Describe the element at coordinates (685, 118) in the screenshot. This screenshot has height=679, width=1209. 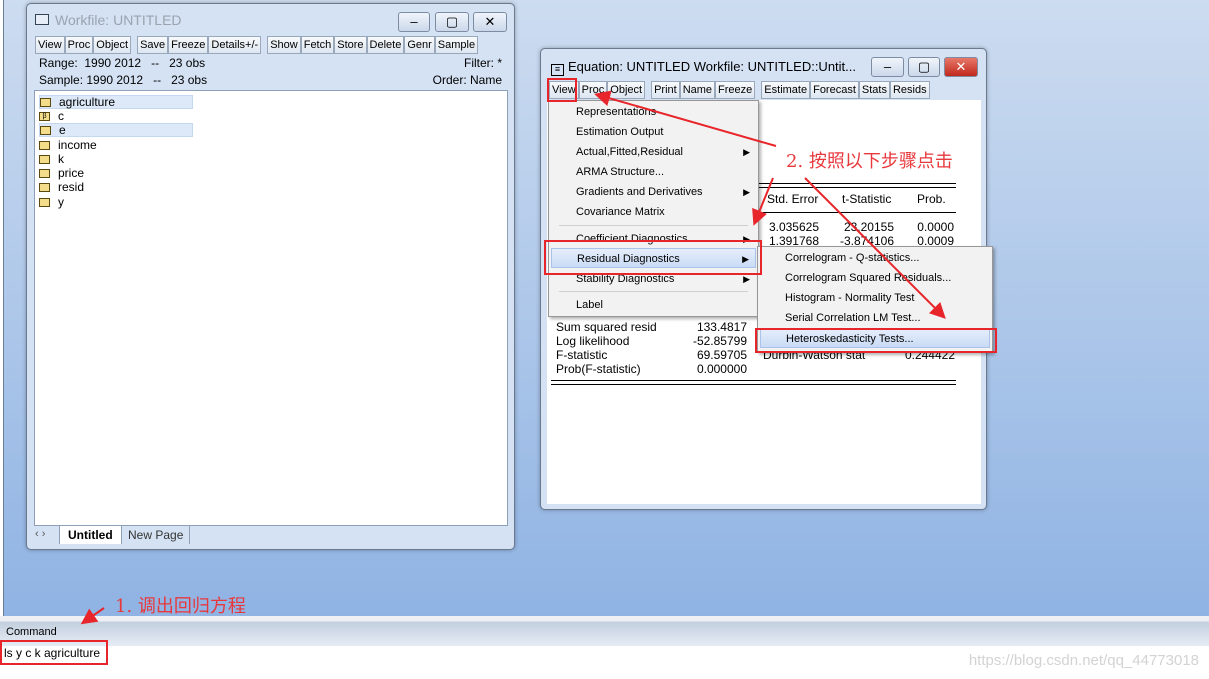
I see `arrow-to-view` at that location.